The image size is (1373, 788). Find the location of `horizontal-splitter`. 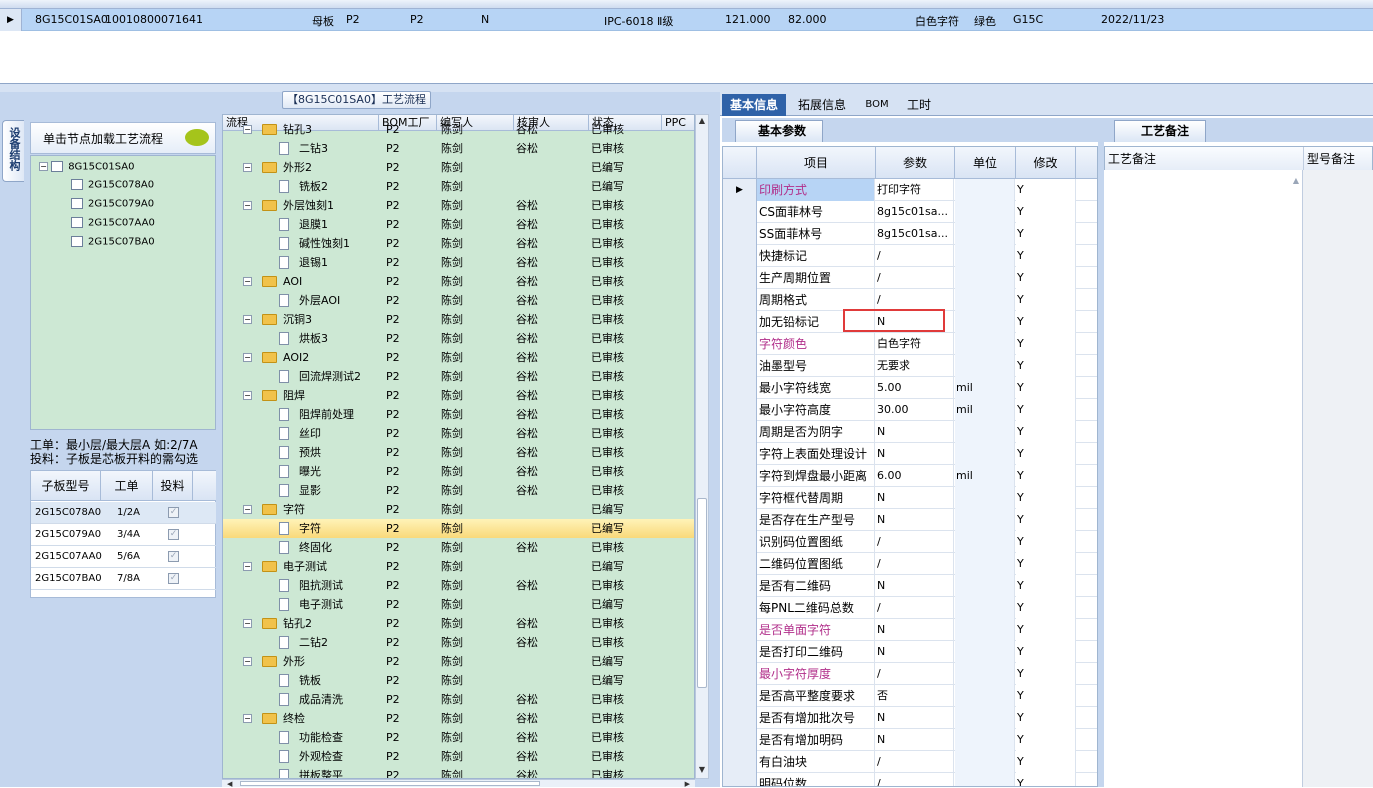

horizontal-splitter is located at coordinates (686, 88).